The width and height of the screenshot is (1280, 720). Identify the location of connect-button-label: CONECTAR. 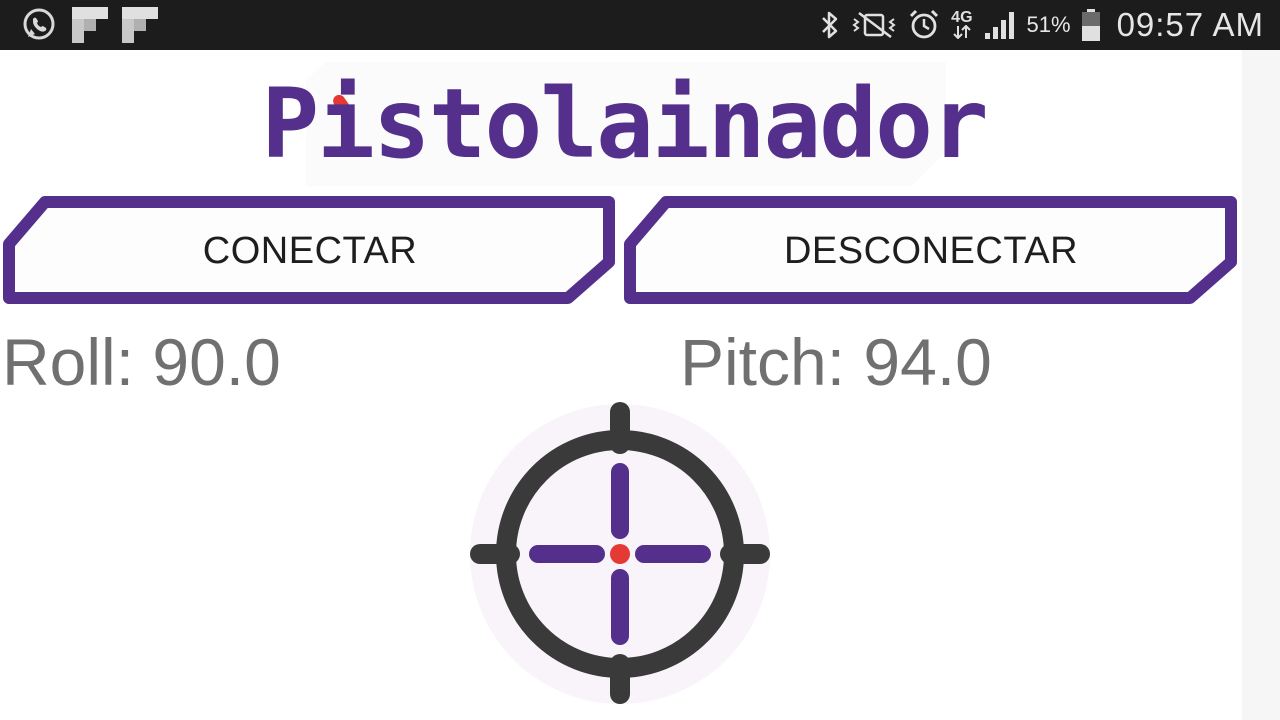
(310, 250).